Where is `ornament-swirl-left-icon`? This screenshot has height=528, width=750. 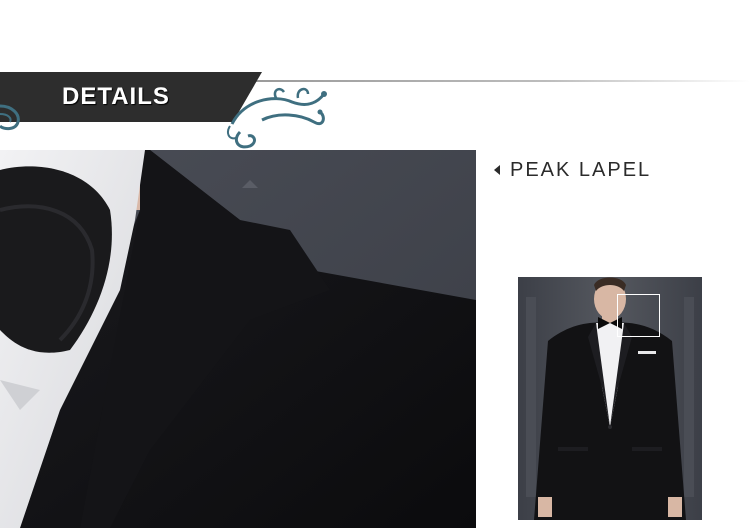 ornament-swirl-left-icon is located at coordinates (10, 117).